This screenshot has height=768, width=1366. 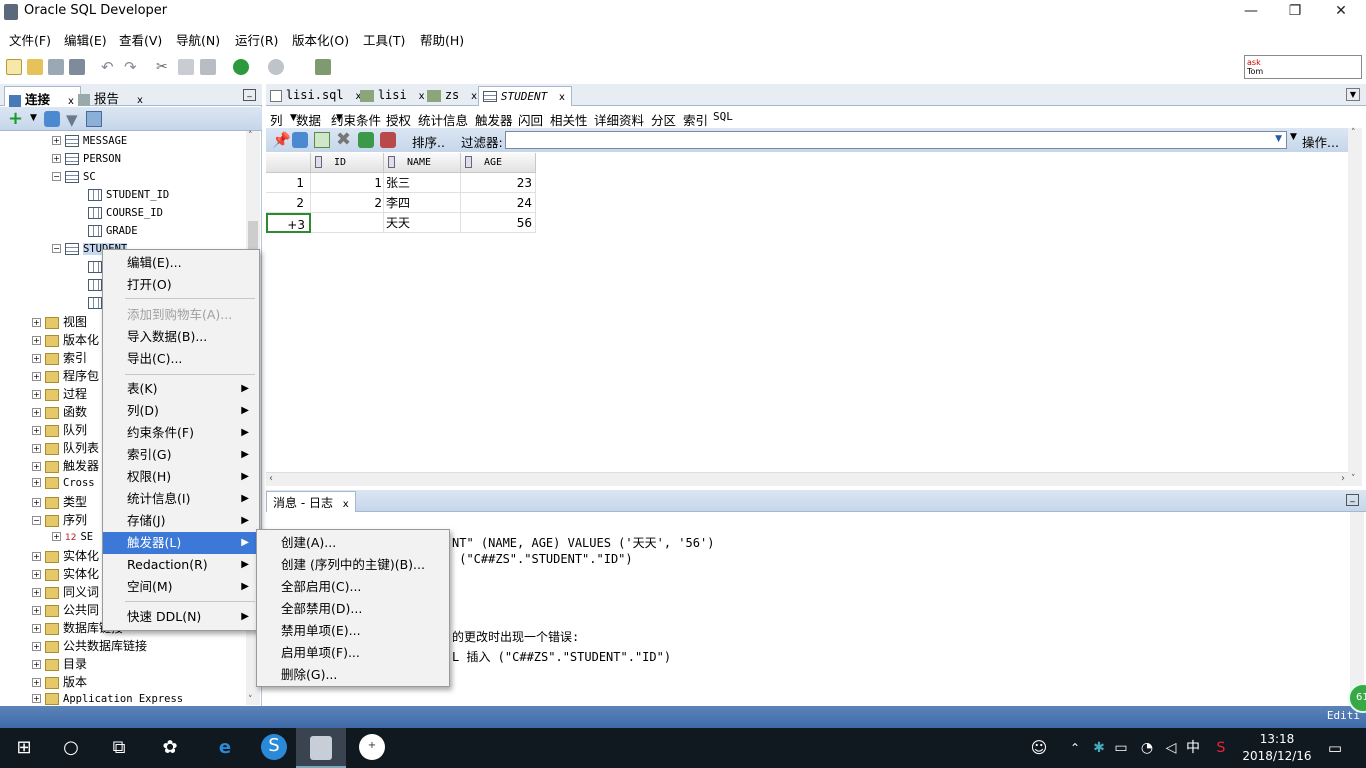 What do you see at coordinates (321, 748) in the screenshot?
I see `sql-developer-taskbar-button` at bounding box center [321, 748].